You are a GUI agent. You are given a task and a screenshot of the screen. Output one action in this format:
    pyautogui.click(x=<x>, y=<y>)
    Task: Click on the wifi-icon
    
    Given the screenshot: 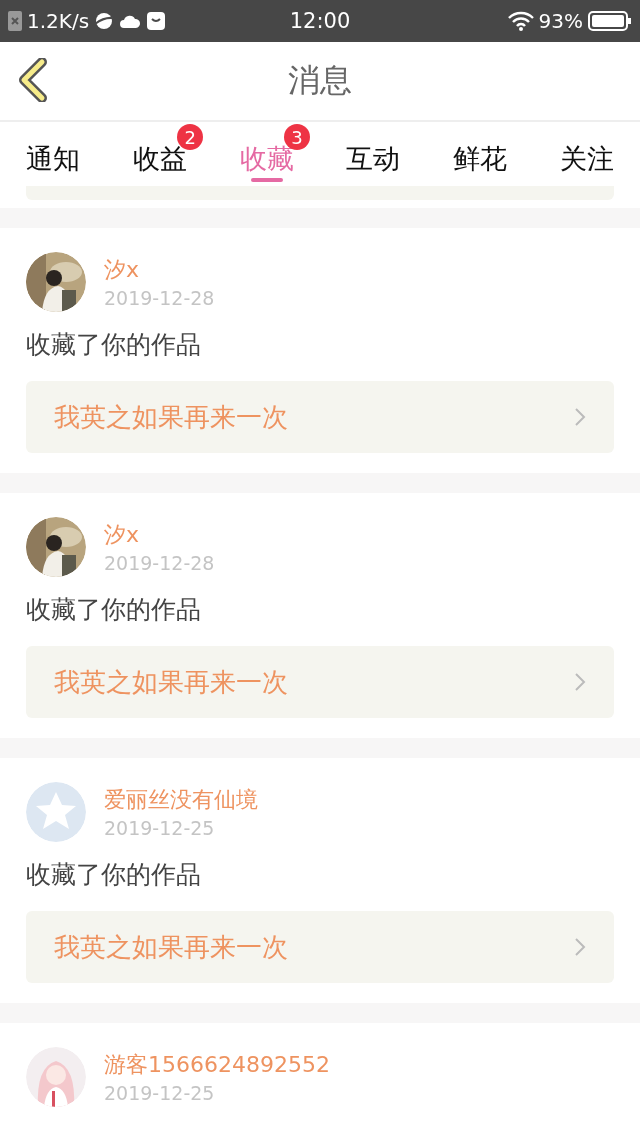 What is the action you would take?
    pyautogui.click(x=520, y=21)
    